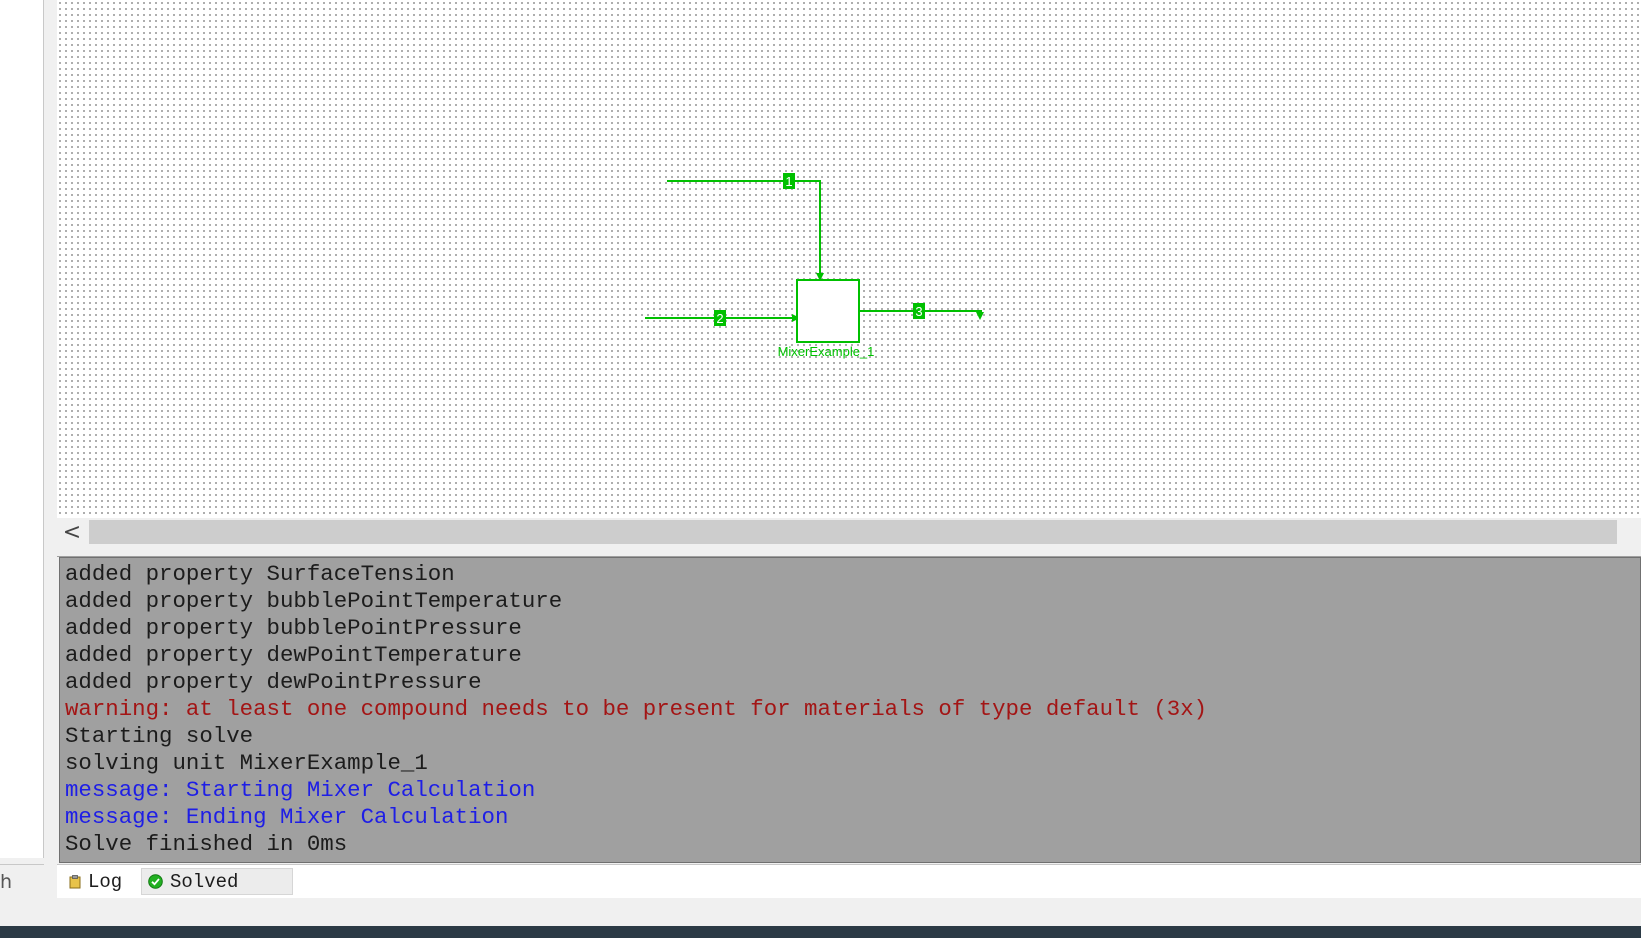  What do you see at coordinates (300, 790) in the screenshot?
I see `log-line: message: Starting Mixer Calculation` at bounding box center [300, 790].